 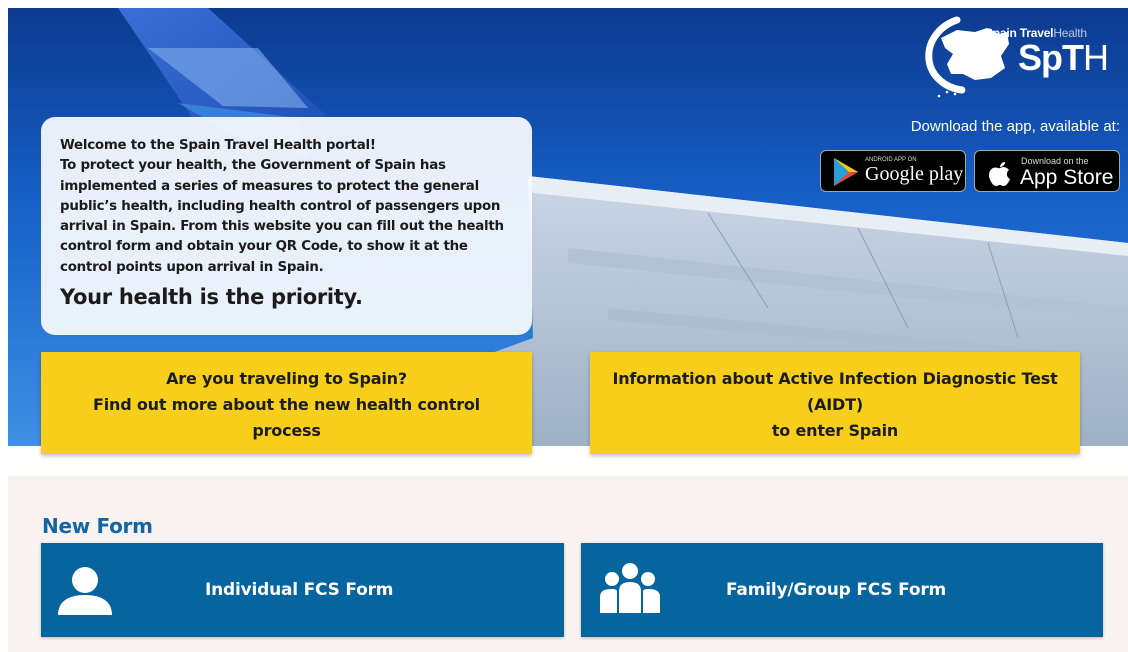 I want to click on brand-acronym: SpTH, so click(x=1063, y=57).